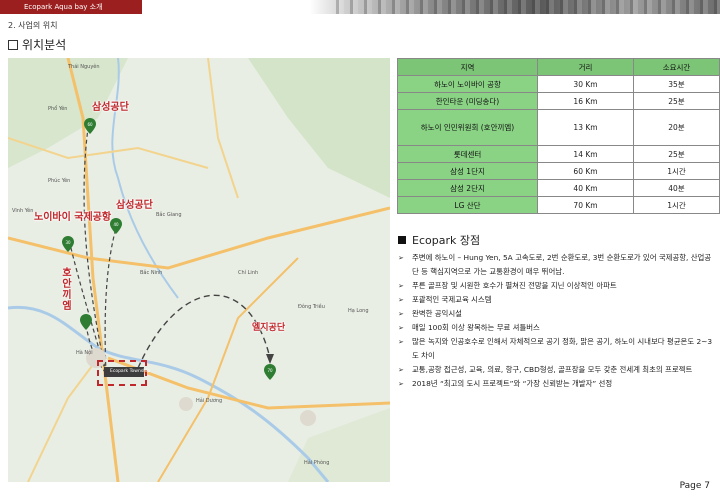 The width and height of the screenshot is (720, 497). Describe the element at coordinates (446, 240) in the screenshot. I see `merits-title-label: Ecopark 장점` at that location.